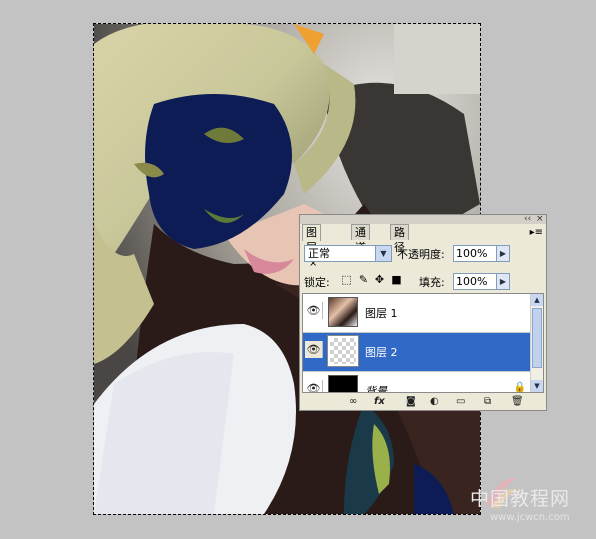  I want to click on layer-name: 图层 2, so click(381, 352).